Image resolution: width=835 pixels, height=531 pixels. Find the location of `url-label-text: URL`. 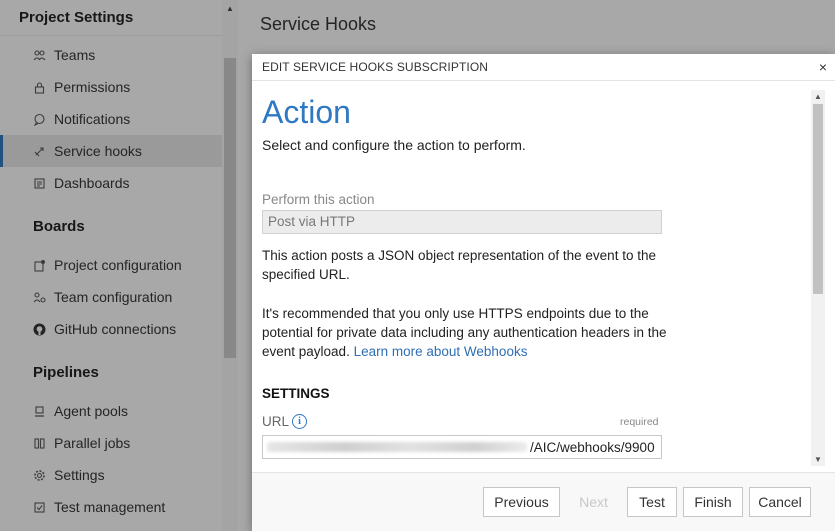

url-label-text: URL is located at coordinates (276, 421).